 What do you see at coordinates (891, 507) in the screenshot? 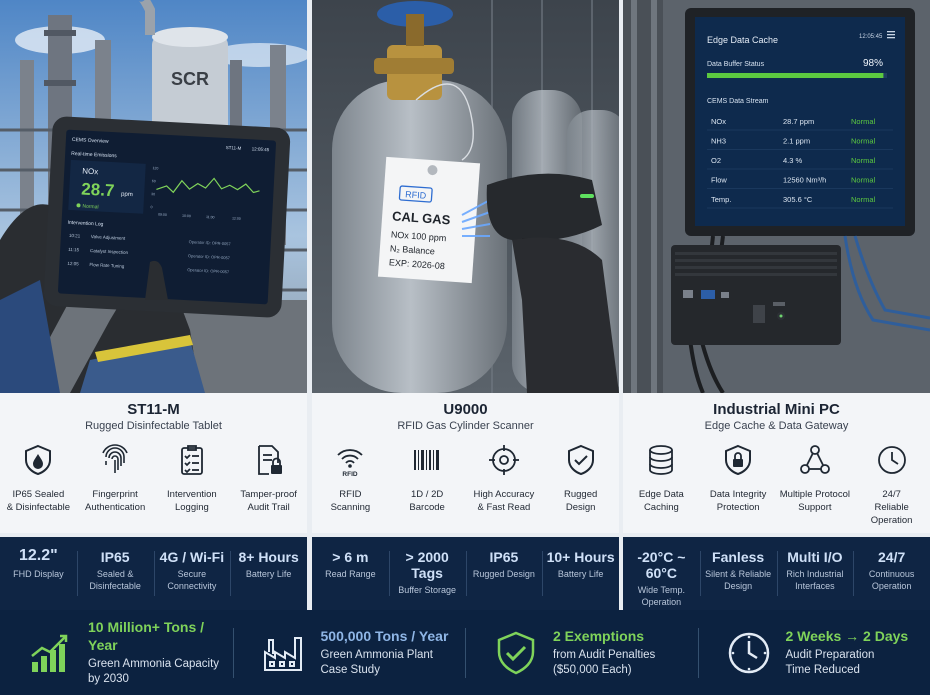
I see `feature-label: 24/7 Reliable Operation` at bounding box center [891, 507].